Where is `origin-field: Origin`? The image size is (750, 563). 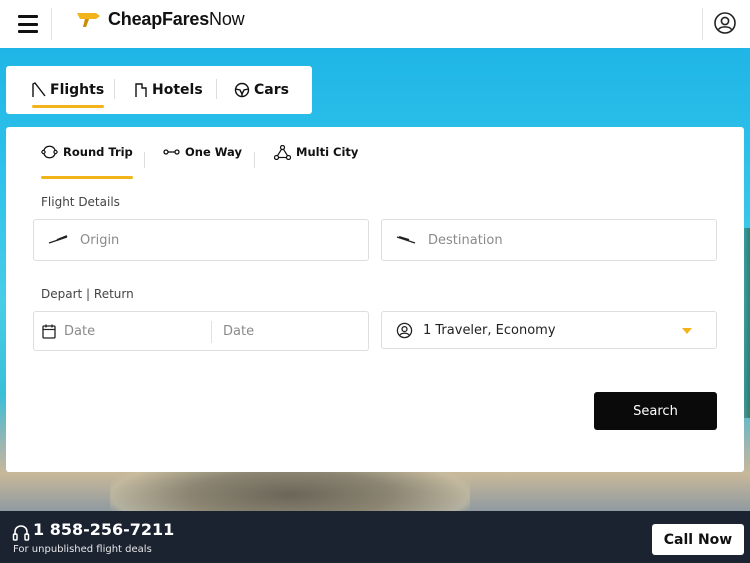 origin-field: Origin is located at coordinates (201, 240).